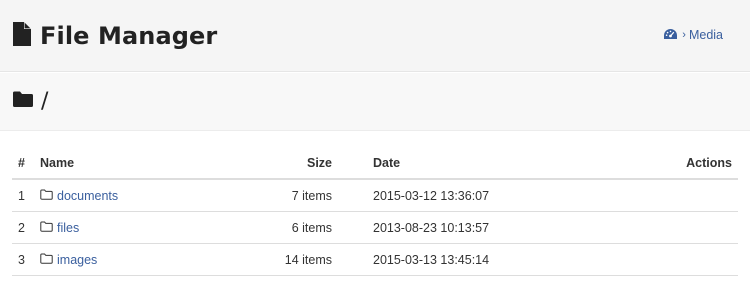  What do you see at coordinates (431, 227) in the screenshot?
I see `row-date: 2013-08-23 10:13:57` at bounding box center [431, 227].